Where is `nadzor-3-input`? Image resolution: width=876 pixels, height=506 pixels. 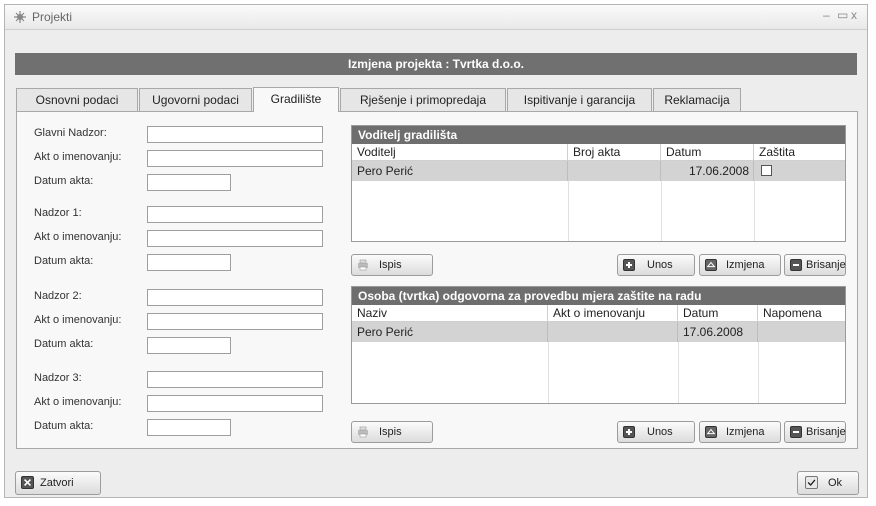
nadzor-3-input is located at coordinates (235, 379).